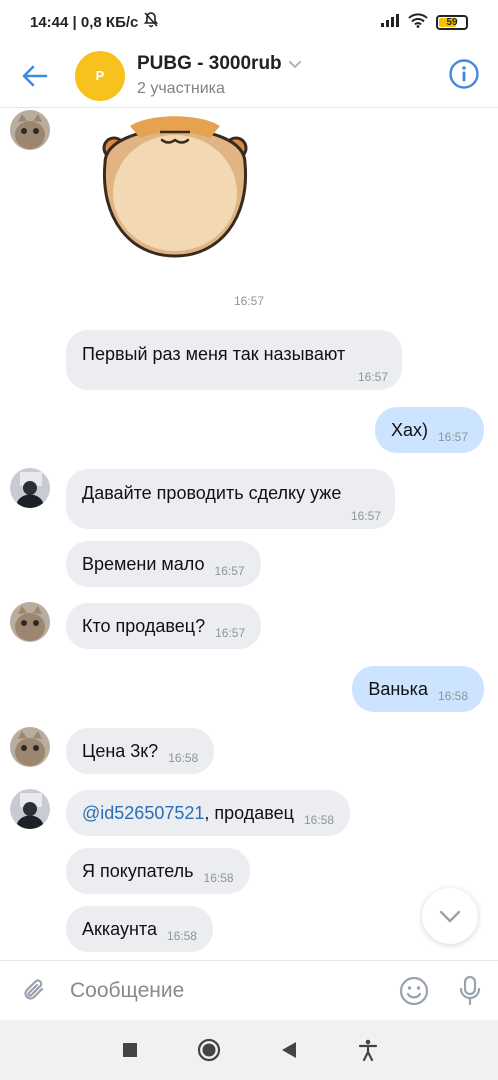  What do you see at coordinates (84, 22) in the screenshot?
I see `status-time: 14:44 | 0,8 КБ/с` at bounding box center [84, 22].